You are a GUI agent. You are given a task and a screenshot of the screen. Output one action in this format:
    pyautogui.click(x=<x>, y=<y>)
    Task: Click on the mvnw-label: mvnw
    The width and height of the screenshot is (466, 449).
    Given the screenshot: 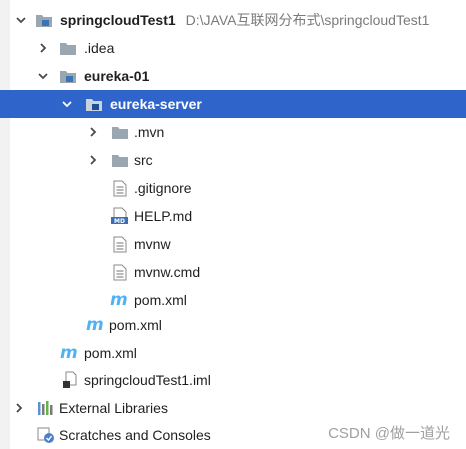 What is the action you would take?
    pyautogui.click(x=152, y=244)
    